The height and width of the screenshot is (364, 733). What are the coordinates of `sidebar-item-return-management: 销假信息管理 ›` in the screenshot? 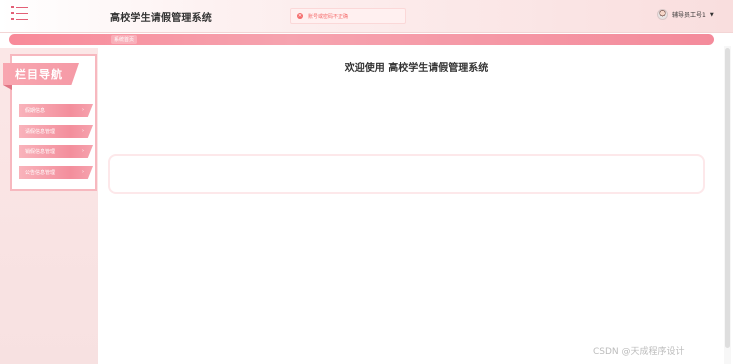 It's located at (56, 151).